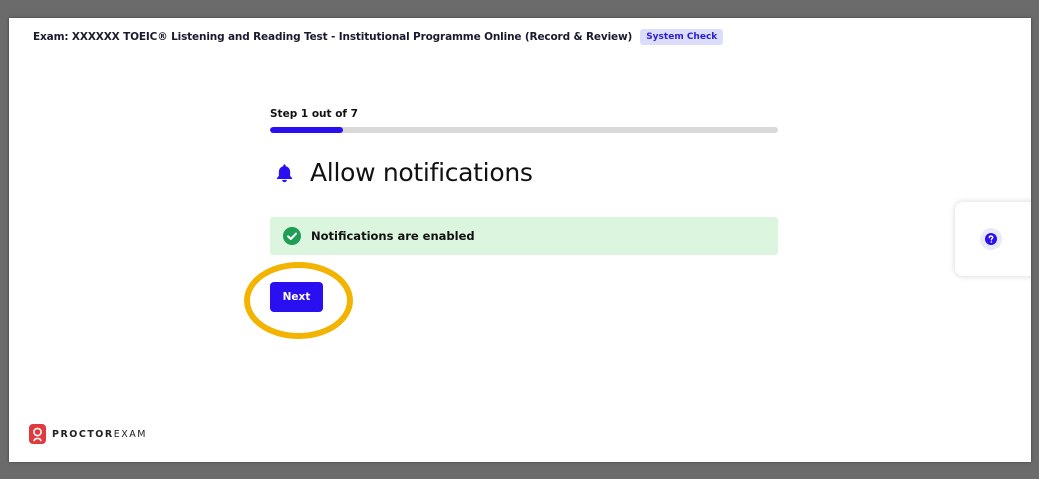  I want to click on page-title: Allow notifications, so click(421, 172).